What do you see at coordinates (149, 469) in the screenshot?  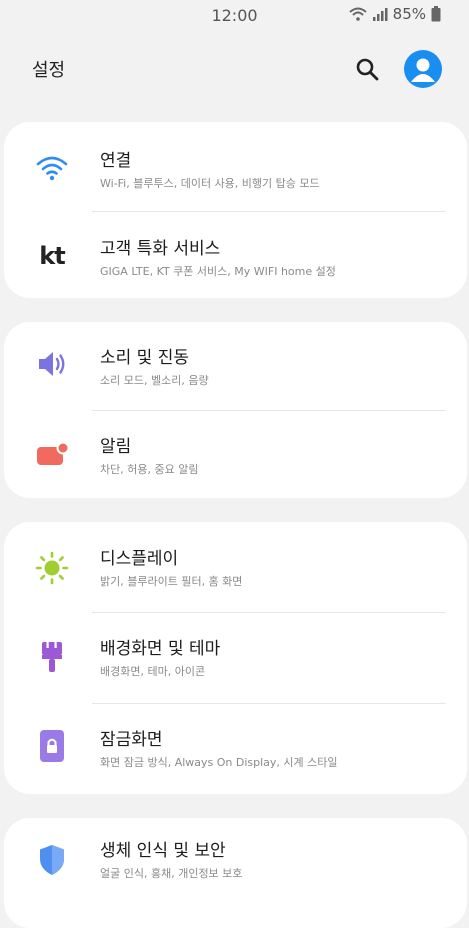 I see `settings-item-subtitle: 차단, 허용, 중요 알림` at bounding box center [149, 469].